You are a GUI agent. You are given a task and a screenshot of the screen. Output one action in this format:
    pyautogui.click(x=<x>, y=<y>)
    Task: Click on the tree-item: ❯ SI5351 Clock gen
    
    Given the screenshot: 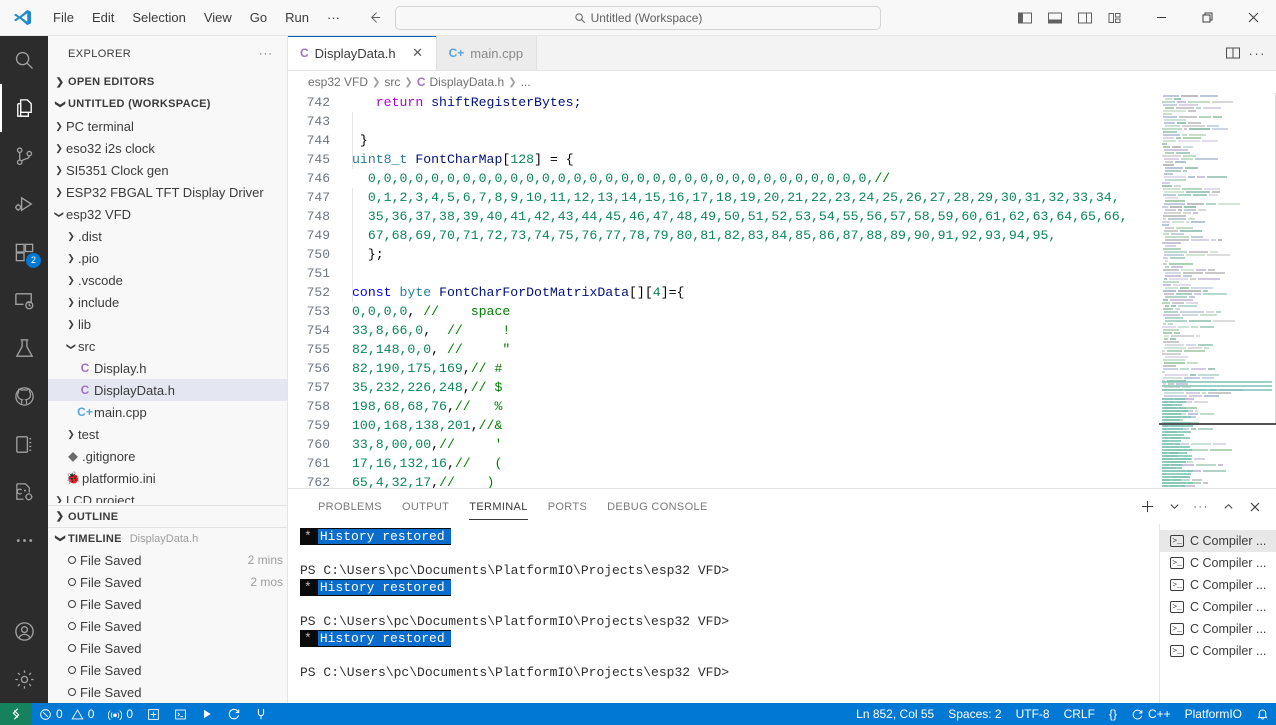 What is the action you would take?
    pyautogui.click(x=167, y=170)
    